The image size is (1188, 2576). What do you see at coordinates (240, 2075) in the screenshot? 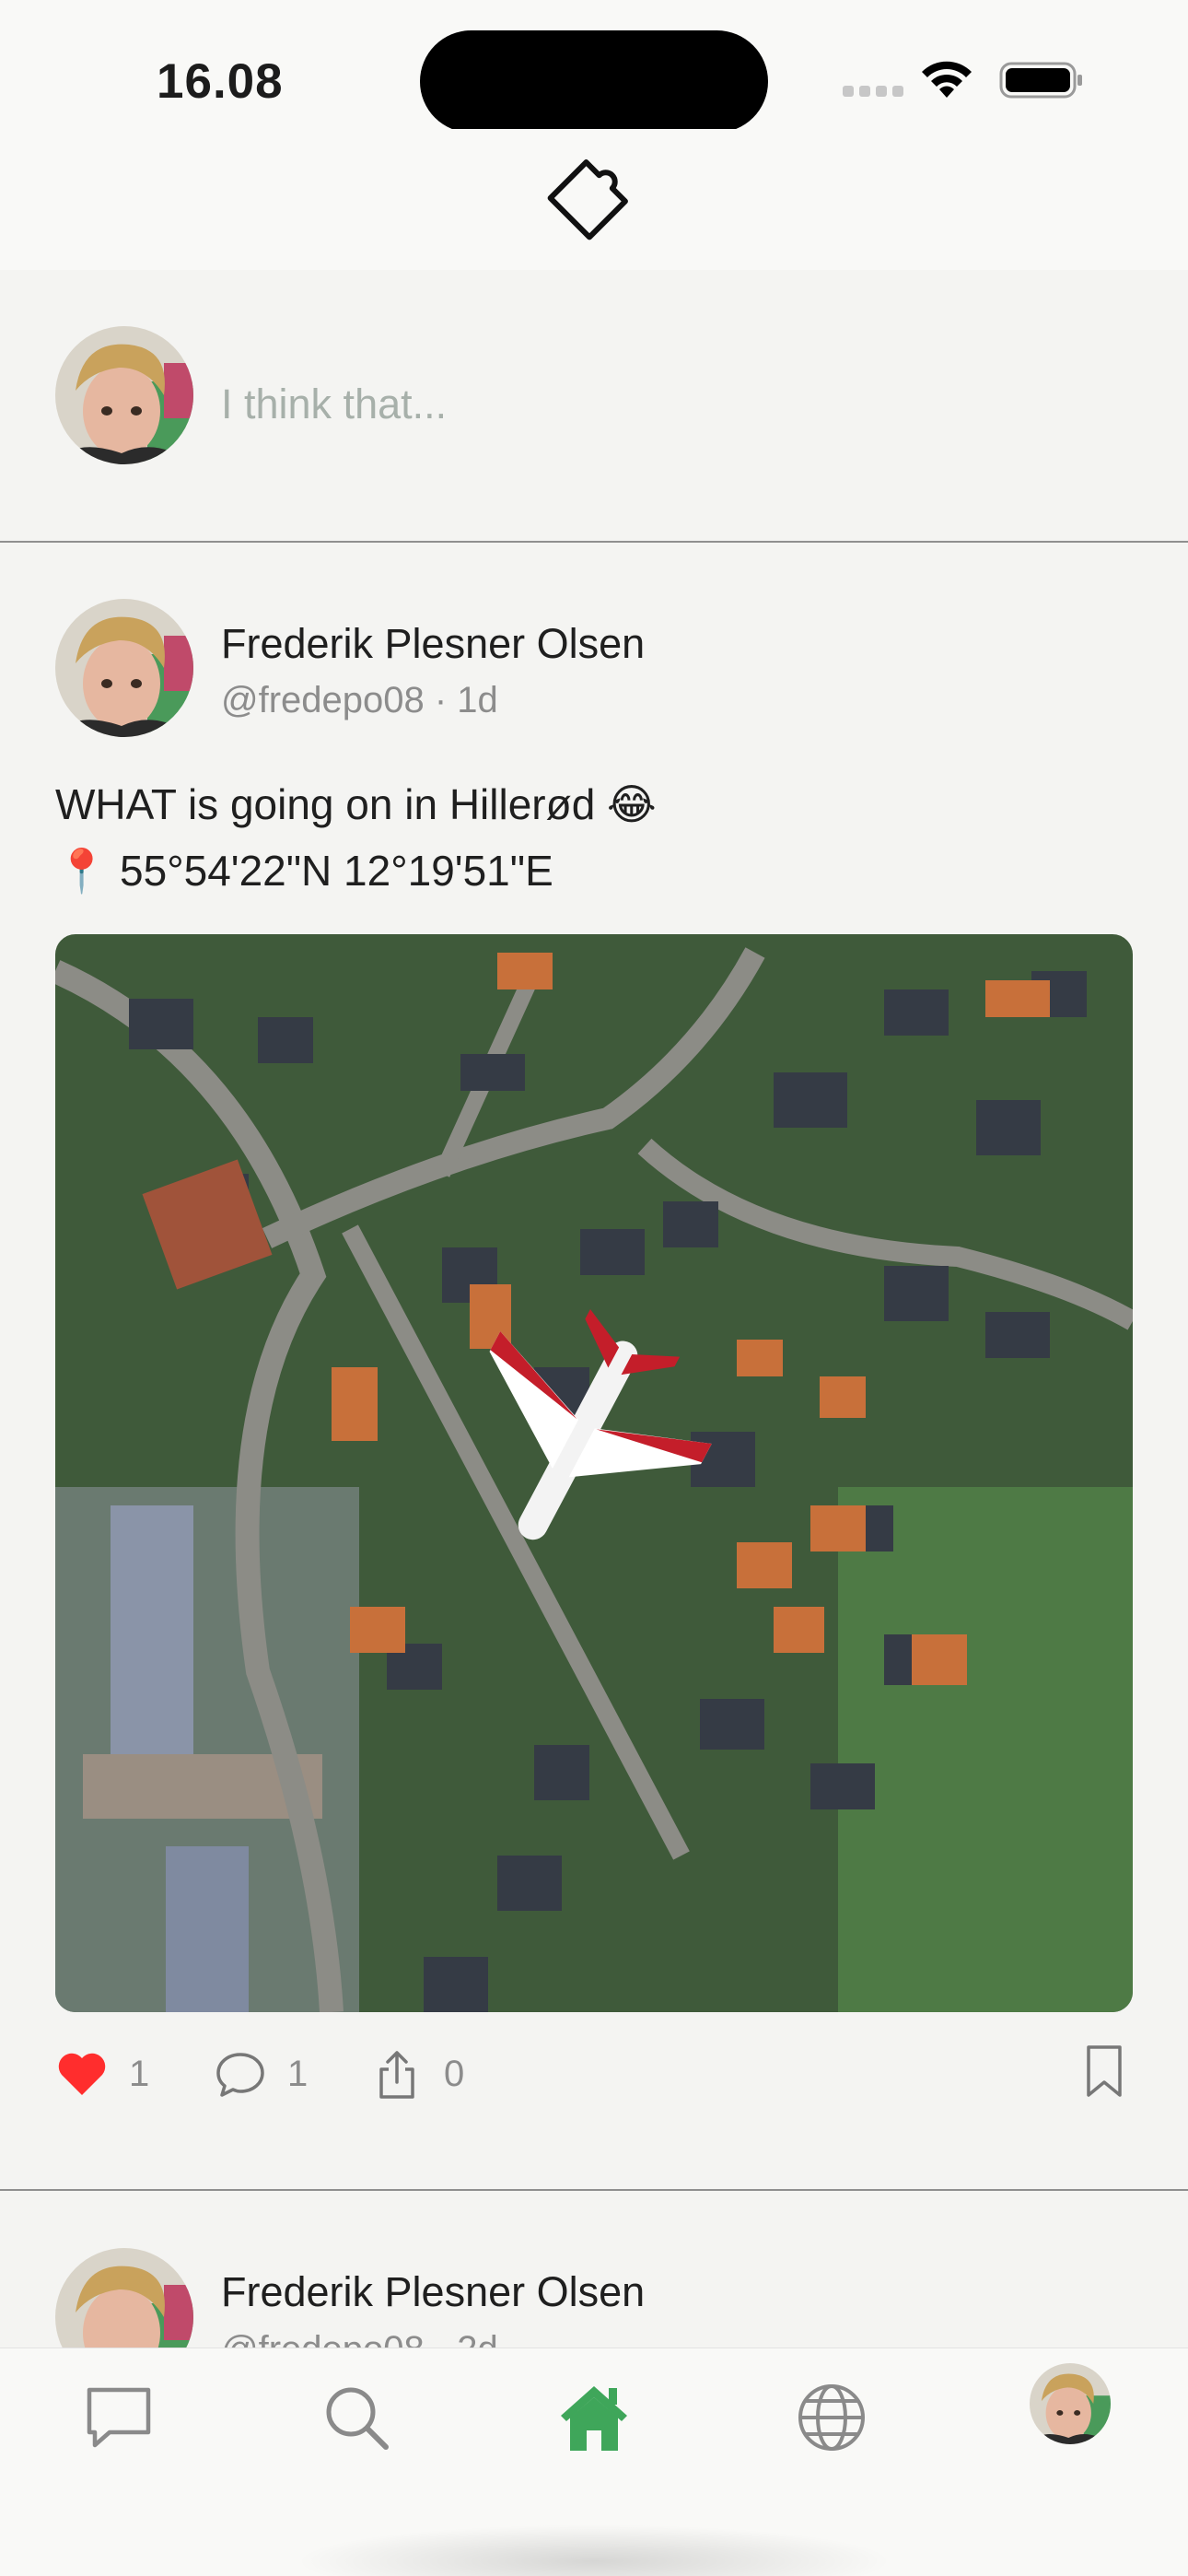
I see `speech-bubble-icon` at bounding box center [240, 2075].